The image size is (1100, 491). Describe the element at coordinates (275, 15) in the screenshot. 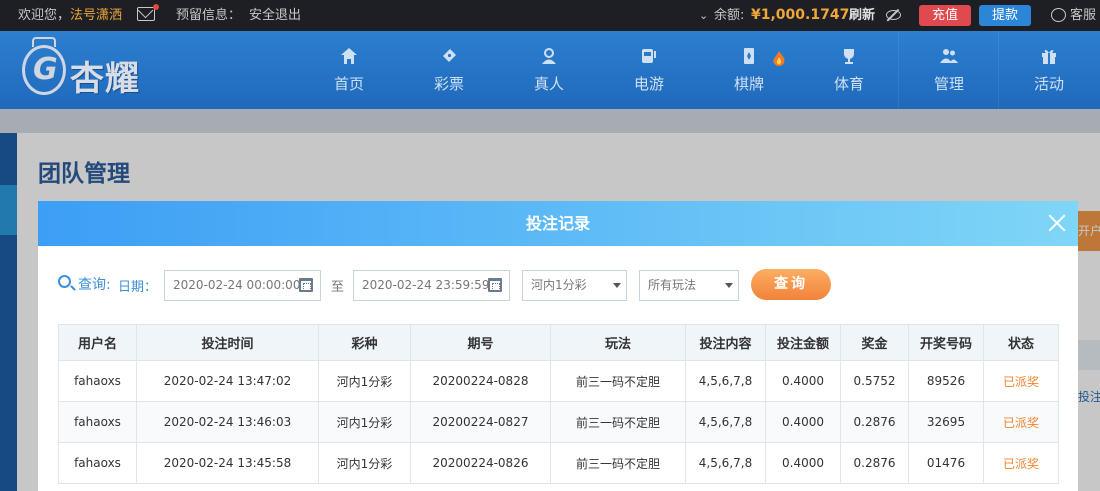

I see `logout-link: 安全退出` at that location.